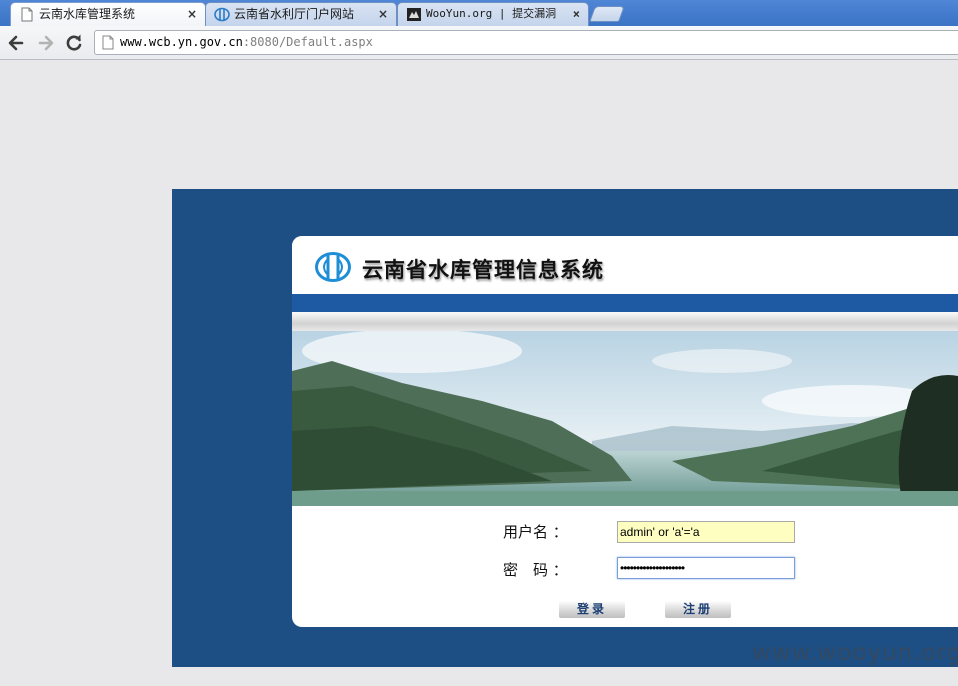  What do you see at coordinates (706, 568) in the screenshot?
I see `password-input: ••••••••••••••••••••` at bounding box center [706, 568].